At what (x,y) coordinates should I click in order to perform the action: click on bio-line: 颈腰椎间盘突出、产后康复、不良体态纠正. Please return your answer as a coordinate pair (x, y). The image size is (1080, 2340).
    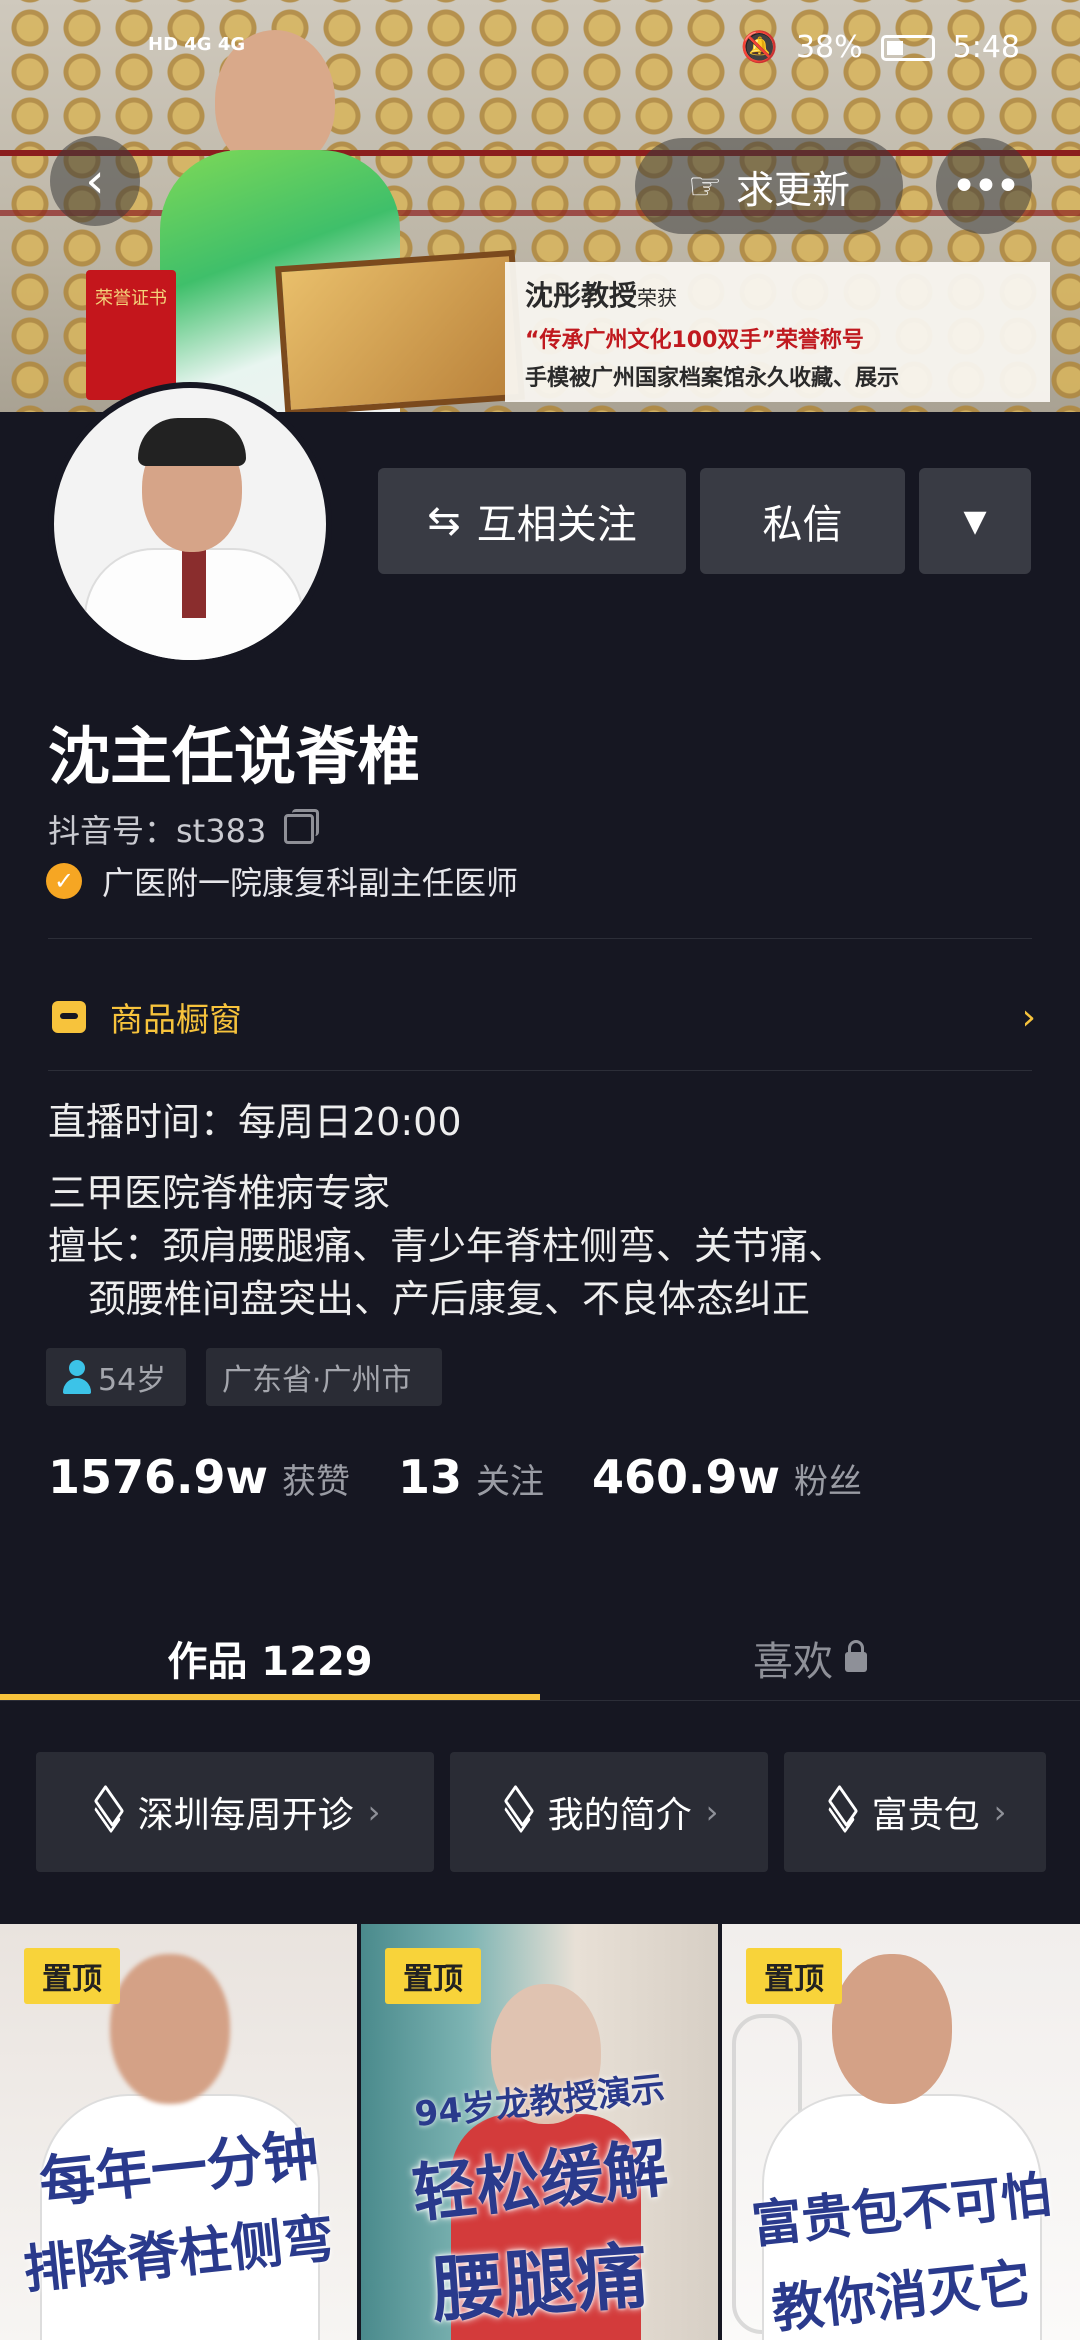
    Looking at the image, I should click on (449, 1299).